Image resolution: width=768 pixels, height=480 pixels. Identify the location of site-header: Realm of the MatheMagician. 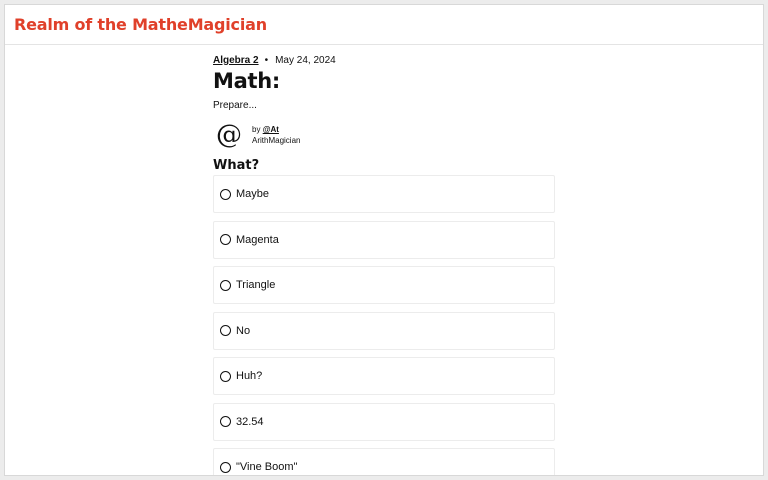
(384, 25).